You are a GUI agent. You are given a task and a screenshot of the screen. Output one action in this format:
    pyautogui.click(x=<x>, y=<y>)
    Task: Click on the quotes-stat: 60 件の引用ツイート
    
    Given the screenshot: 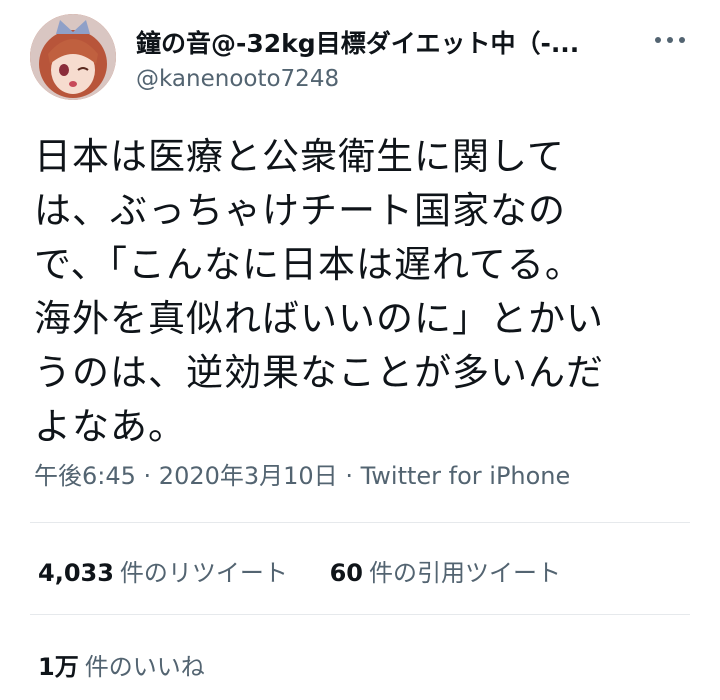 What is the action you would take?
    pyautogui.click(x=445, y=570)
    